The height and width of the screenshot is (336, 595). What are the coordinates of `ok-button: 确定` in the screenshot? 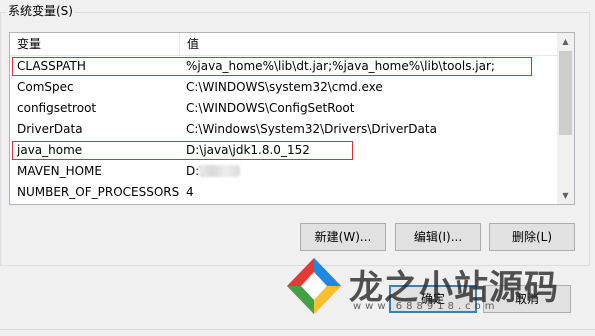 It's located at (433, 299).